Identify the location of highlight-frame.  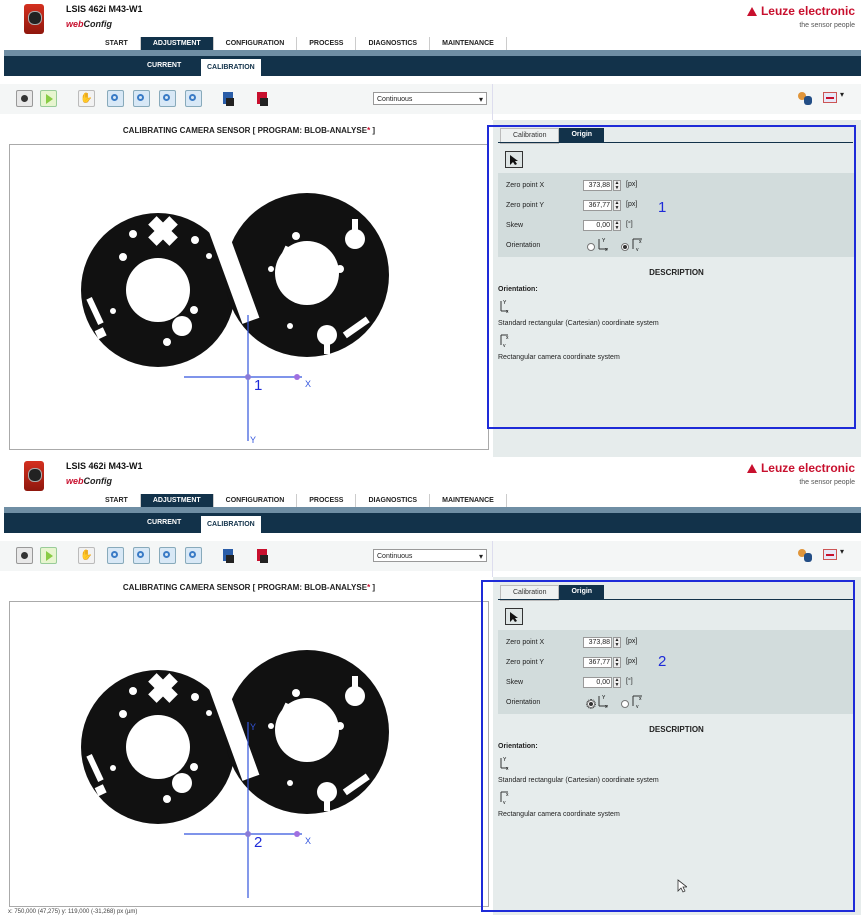
(671, 277).